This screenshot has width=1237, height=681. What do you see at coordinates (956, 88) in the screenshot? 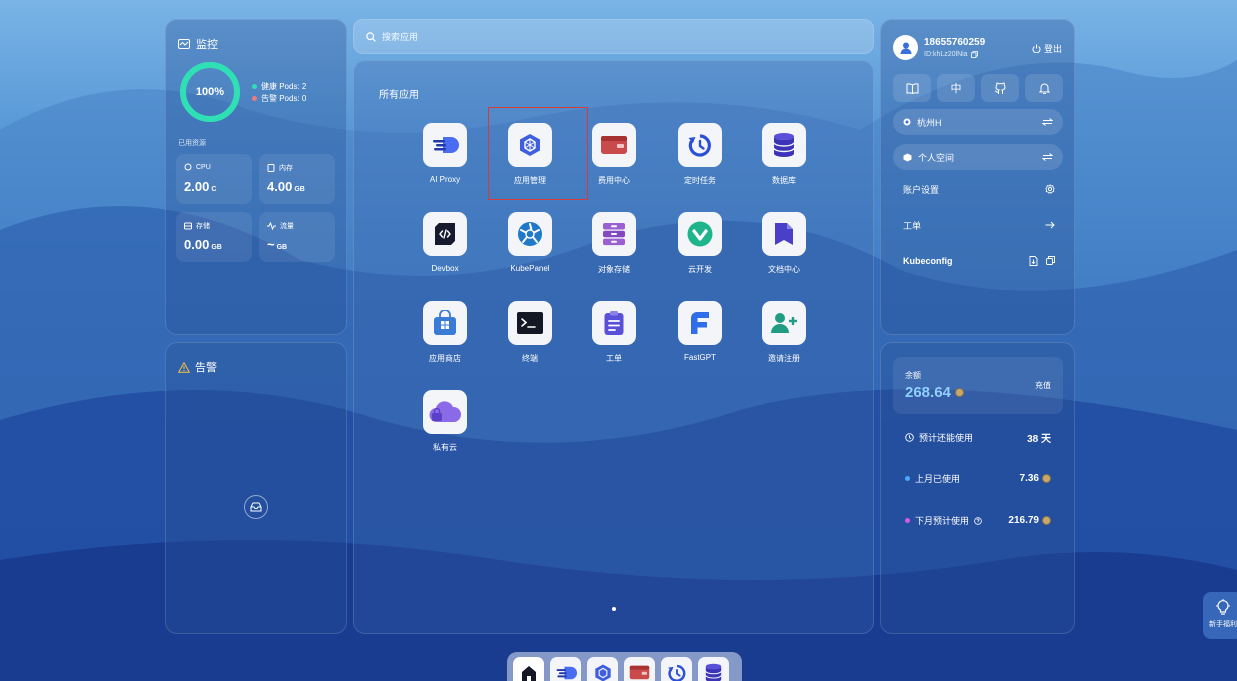
I see `language-button: 中` at bounding box center [956, 88].